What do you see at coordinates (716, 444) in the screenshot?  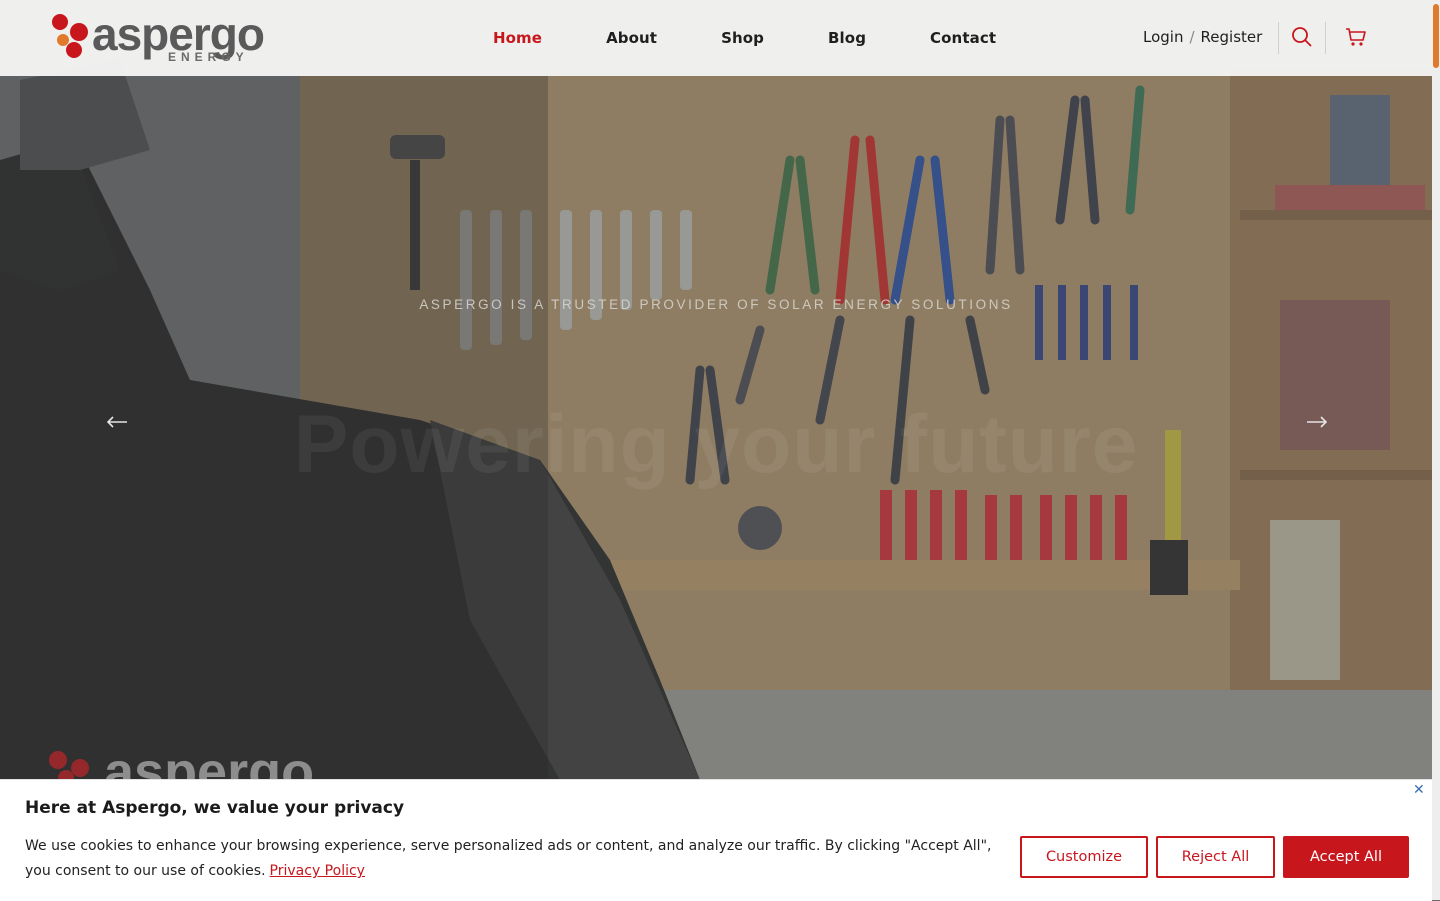 I see `hero-heading: Powering your future` at bounding box center [716, 444].